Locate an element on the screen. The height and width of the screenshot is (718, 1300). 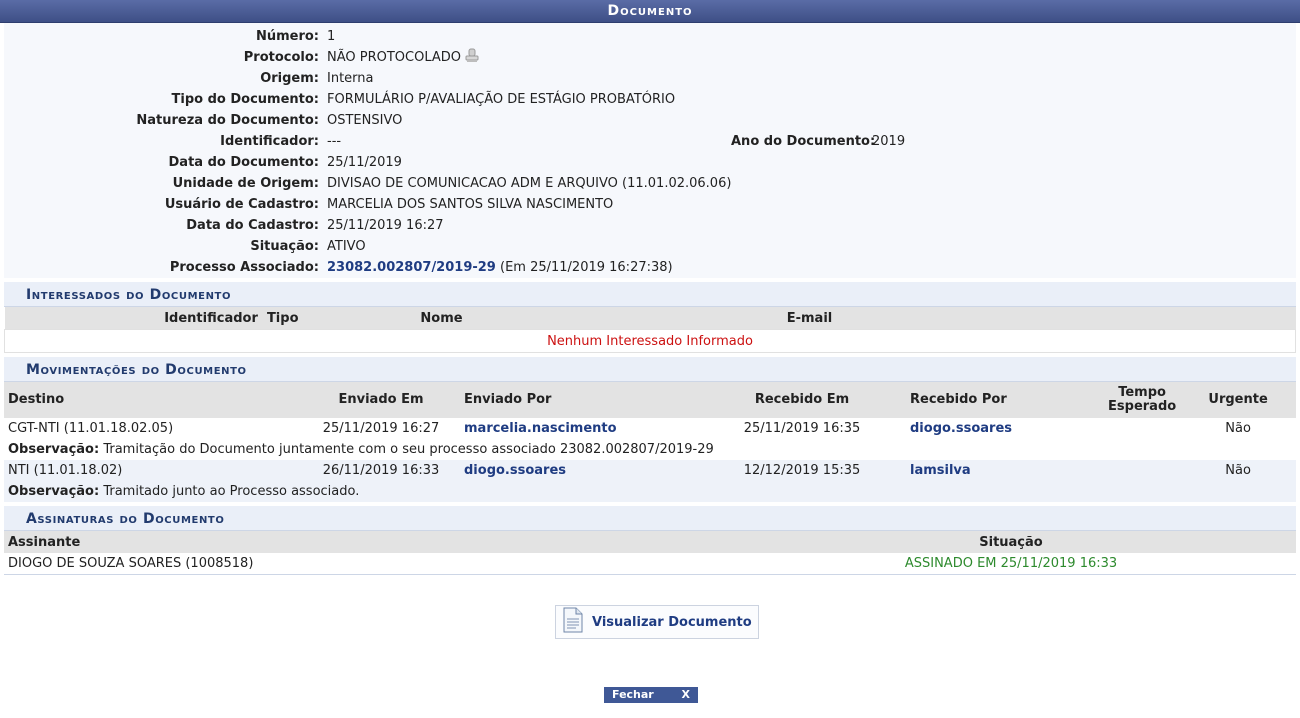
fechar-button: Fechar X is located at coordinates (651, 695).